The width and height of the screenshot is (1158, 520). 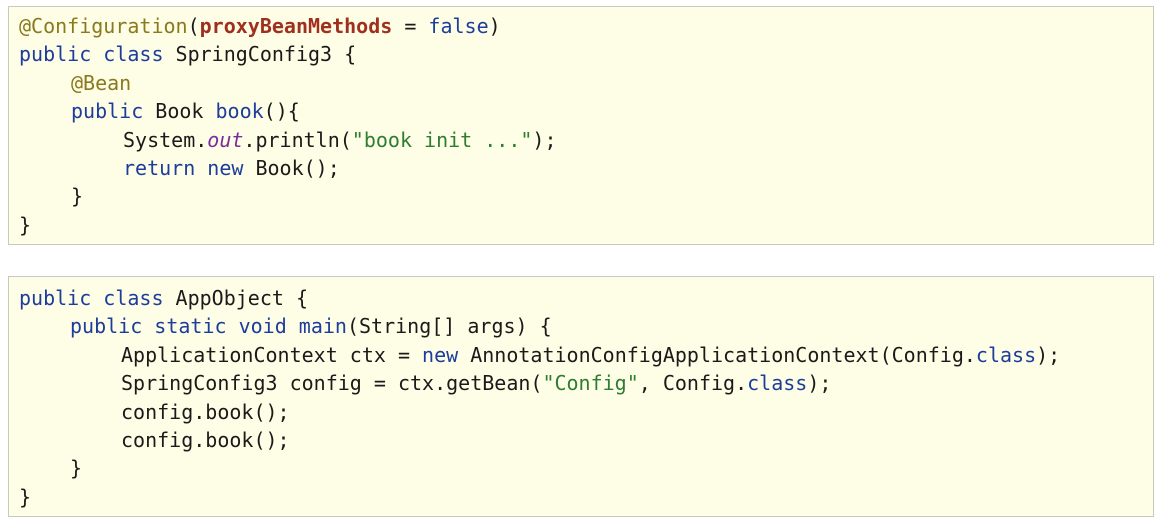 What do you see at coordinates (193, 26) in the screenshot?
I see `code-token: (` at bounding box center [193, 26].